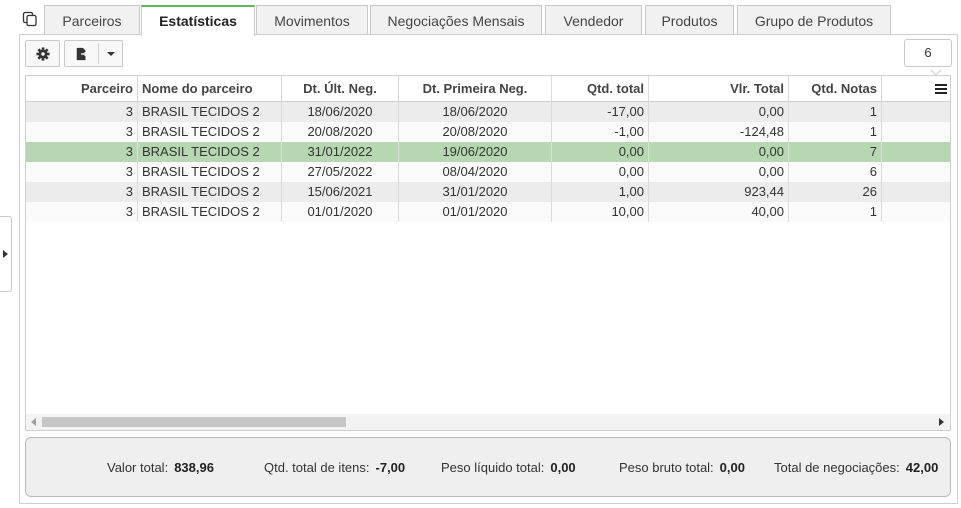  I want to click on cell-dt-primeira: 18/06/2020, so click(475, 112).